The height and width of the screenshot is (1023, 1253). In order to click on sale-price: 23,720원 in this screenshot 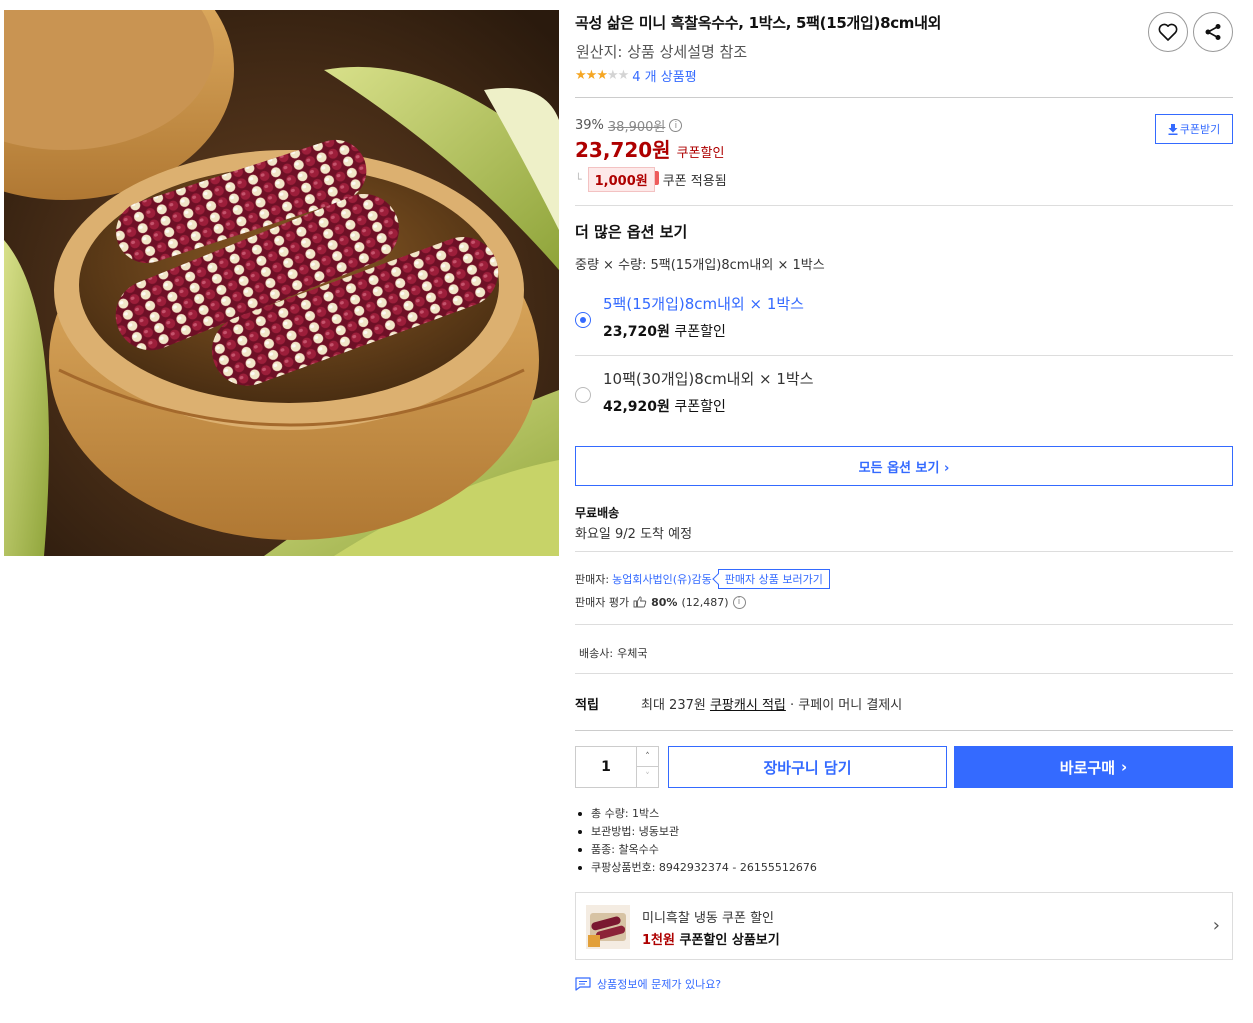, I will do `click(623, 150)`.